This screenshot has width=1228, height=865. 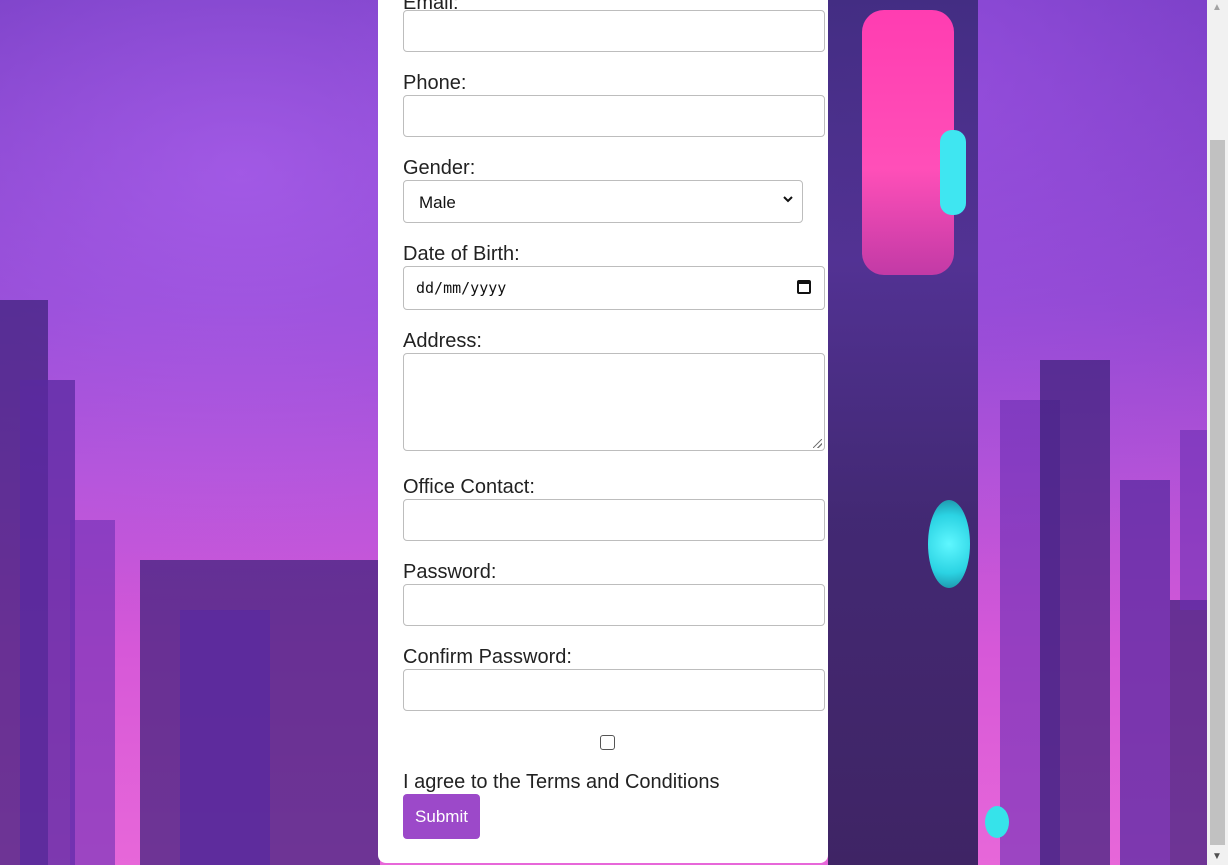 I want to click on dob-label: Date of Birth:, so click(x=461, y=254).